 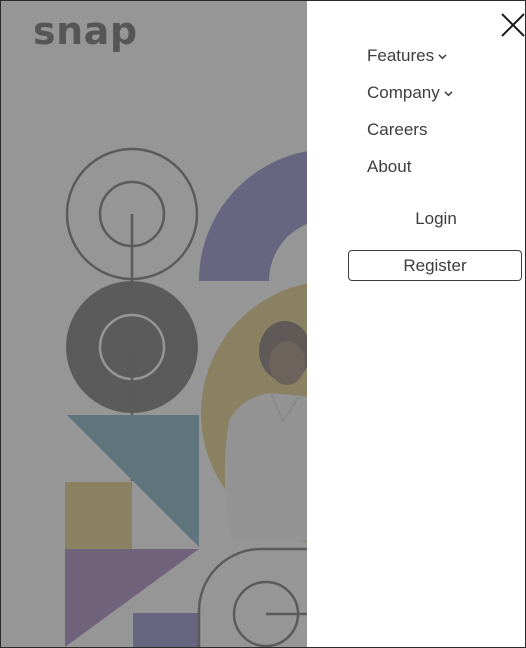 I want to click on nav-item-label: Features, so click(x=401, y=55).